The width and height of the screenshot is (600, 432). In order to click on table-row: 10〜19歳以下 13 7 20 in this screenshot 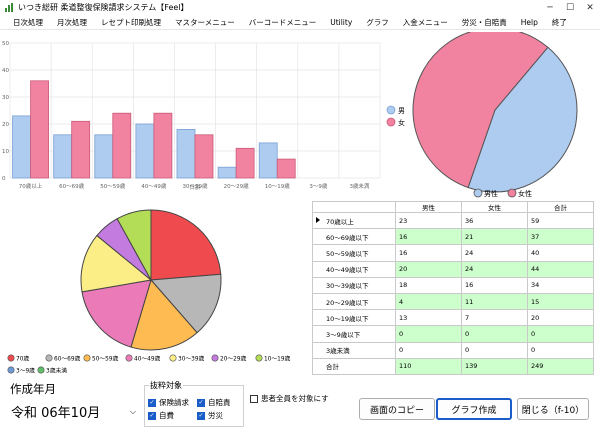, I will do `click(453, 318)`.